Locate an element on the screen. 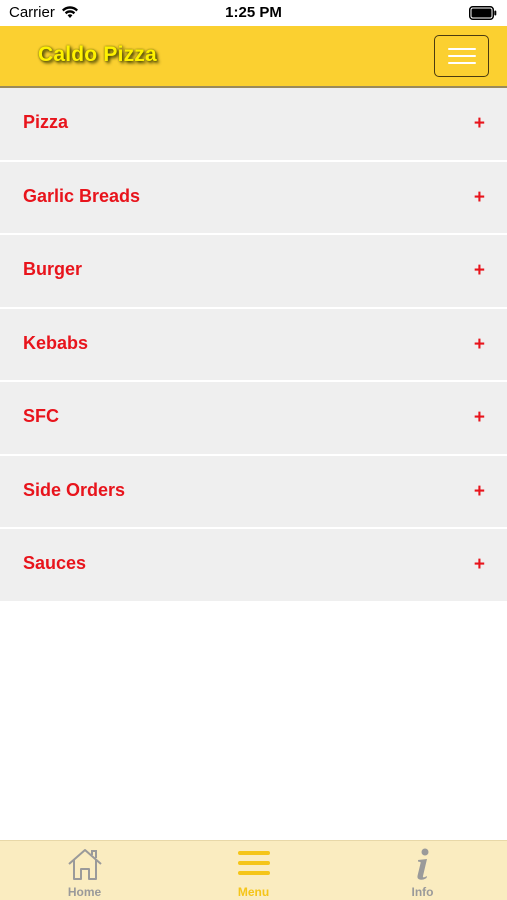 The height and width of the screenshot is (900, 507). tab-home: Home is located at coordinates (84, 870).